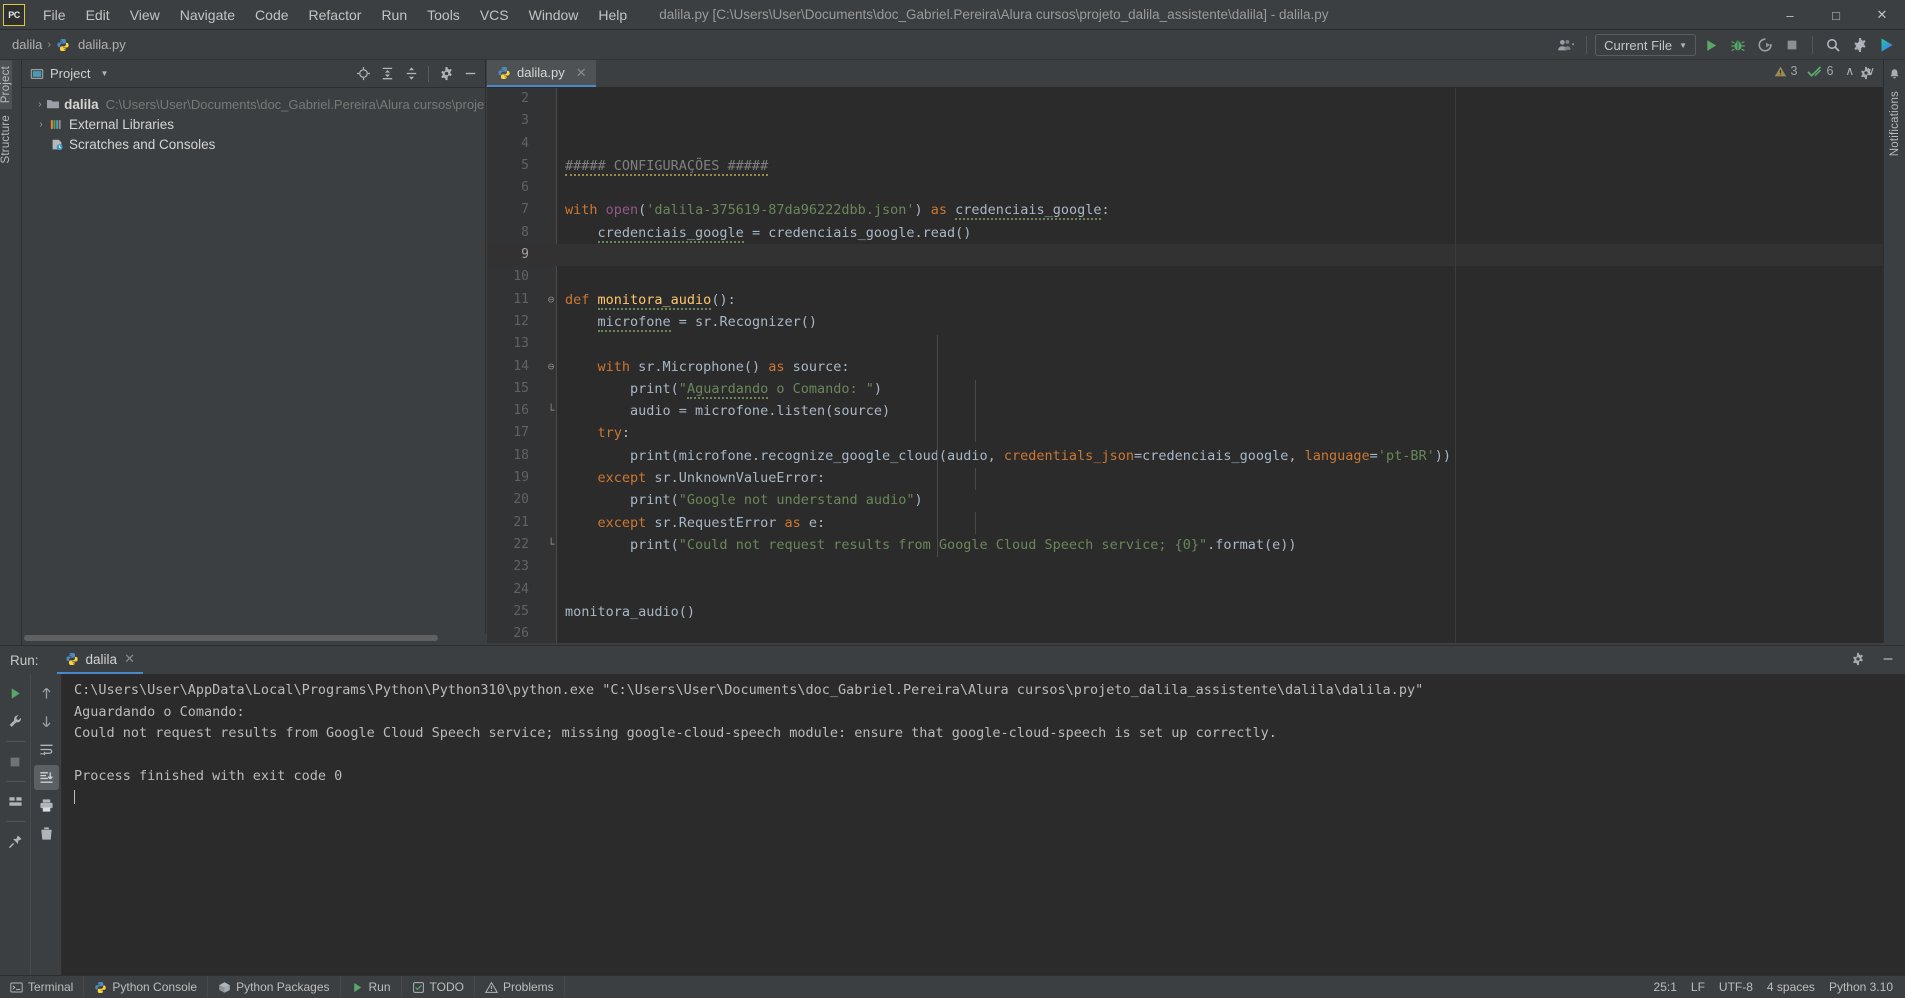 This screenshot has height=998, width=1905. Describe the element at coordinates (207, 15) in the screenshot. I see `menu-navigate: Navigate` at that location.